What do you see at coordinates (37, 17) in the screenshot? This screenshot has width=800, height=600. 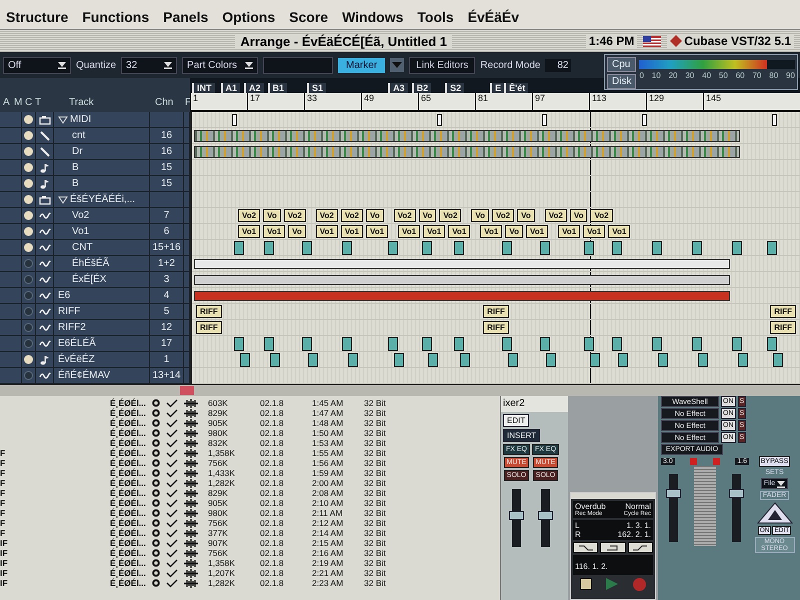 I see `menu-item: Structure` at bounding box center [37, 17].